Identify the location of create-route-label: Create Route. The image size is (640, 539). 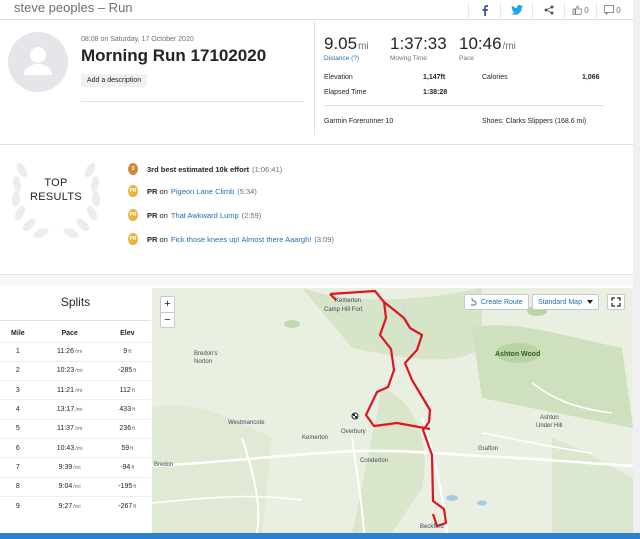
(502, 302).